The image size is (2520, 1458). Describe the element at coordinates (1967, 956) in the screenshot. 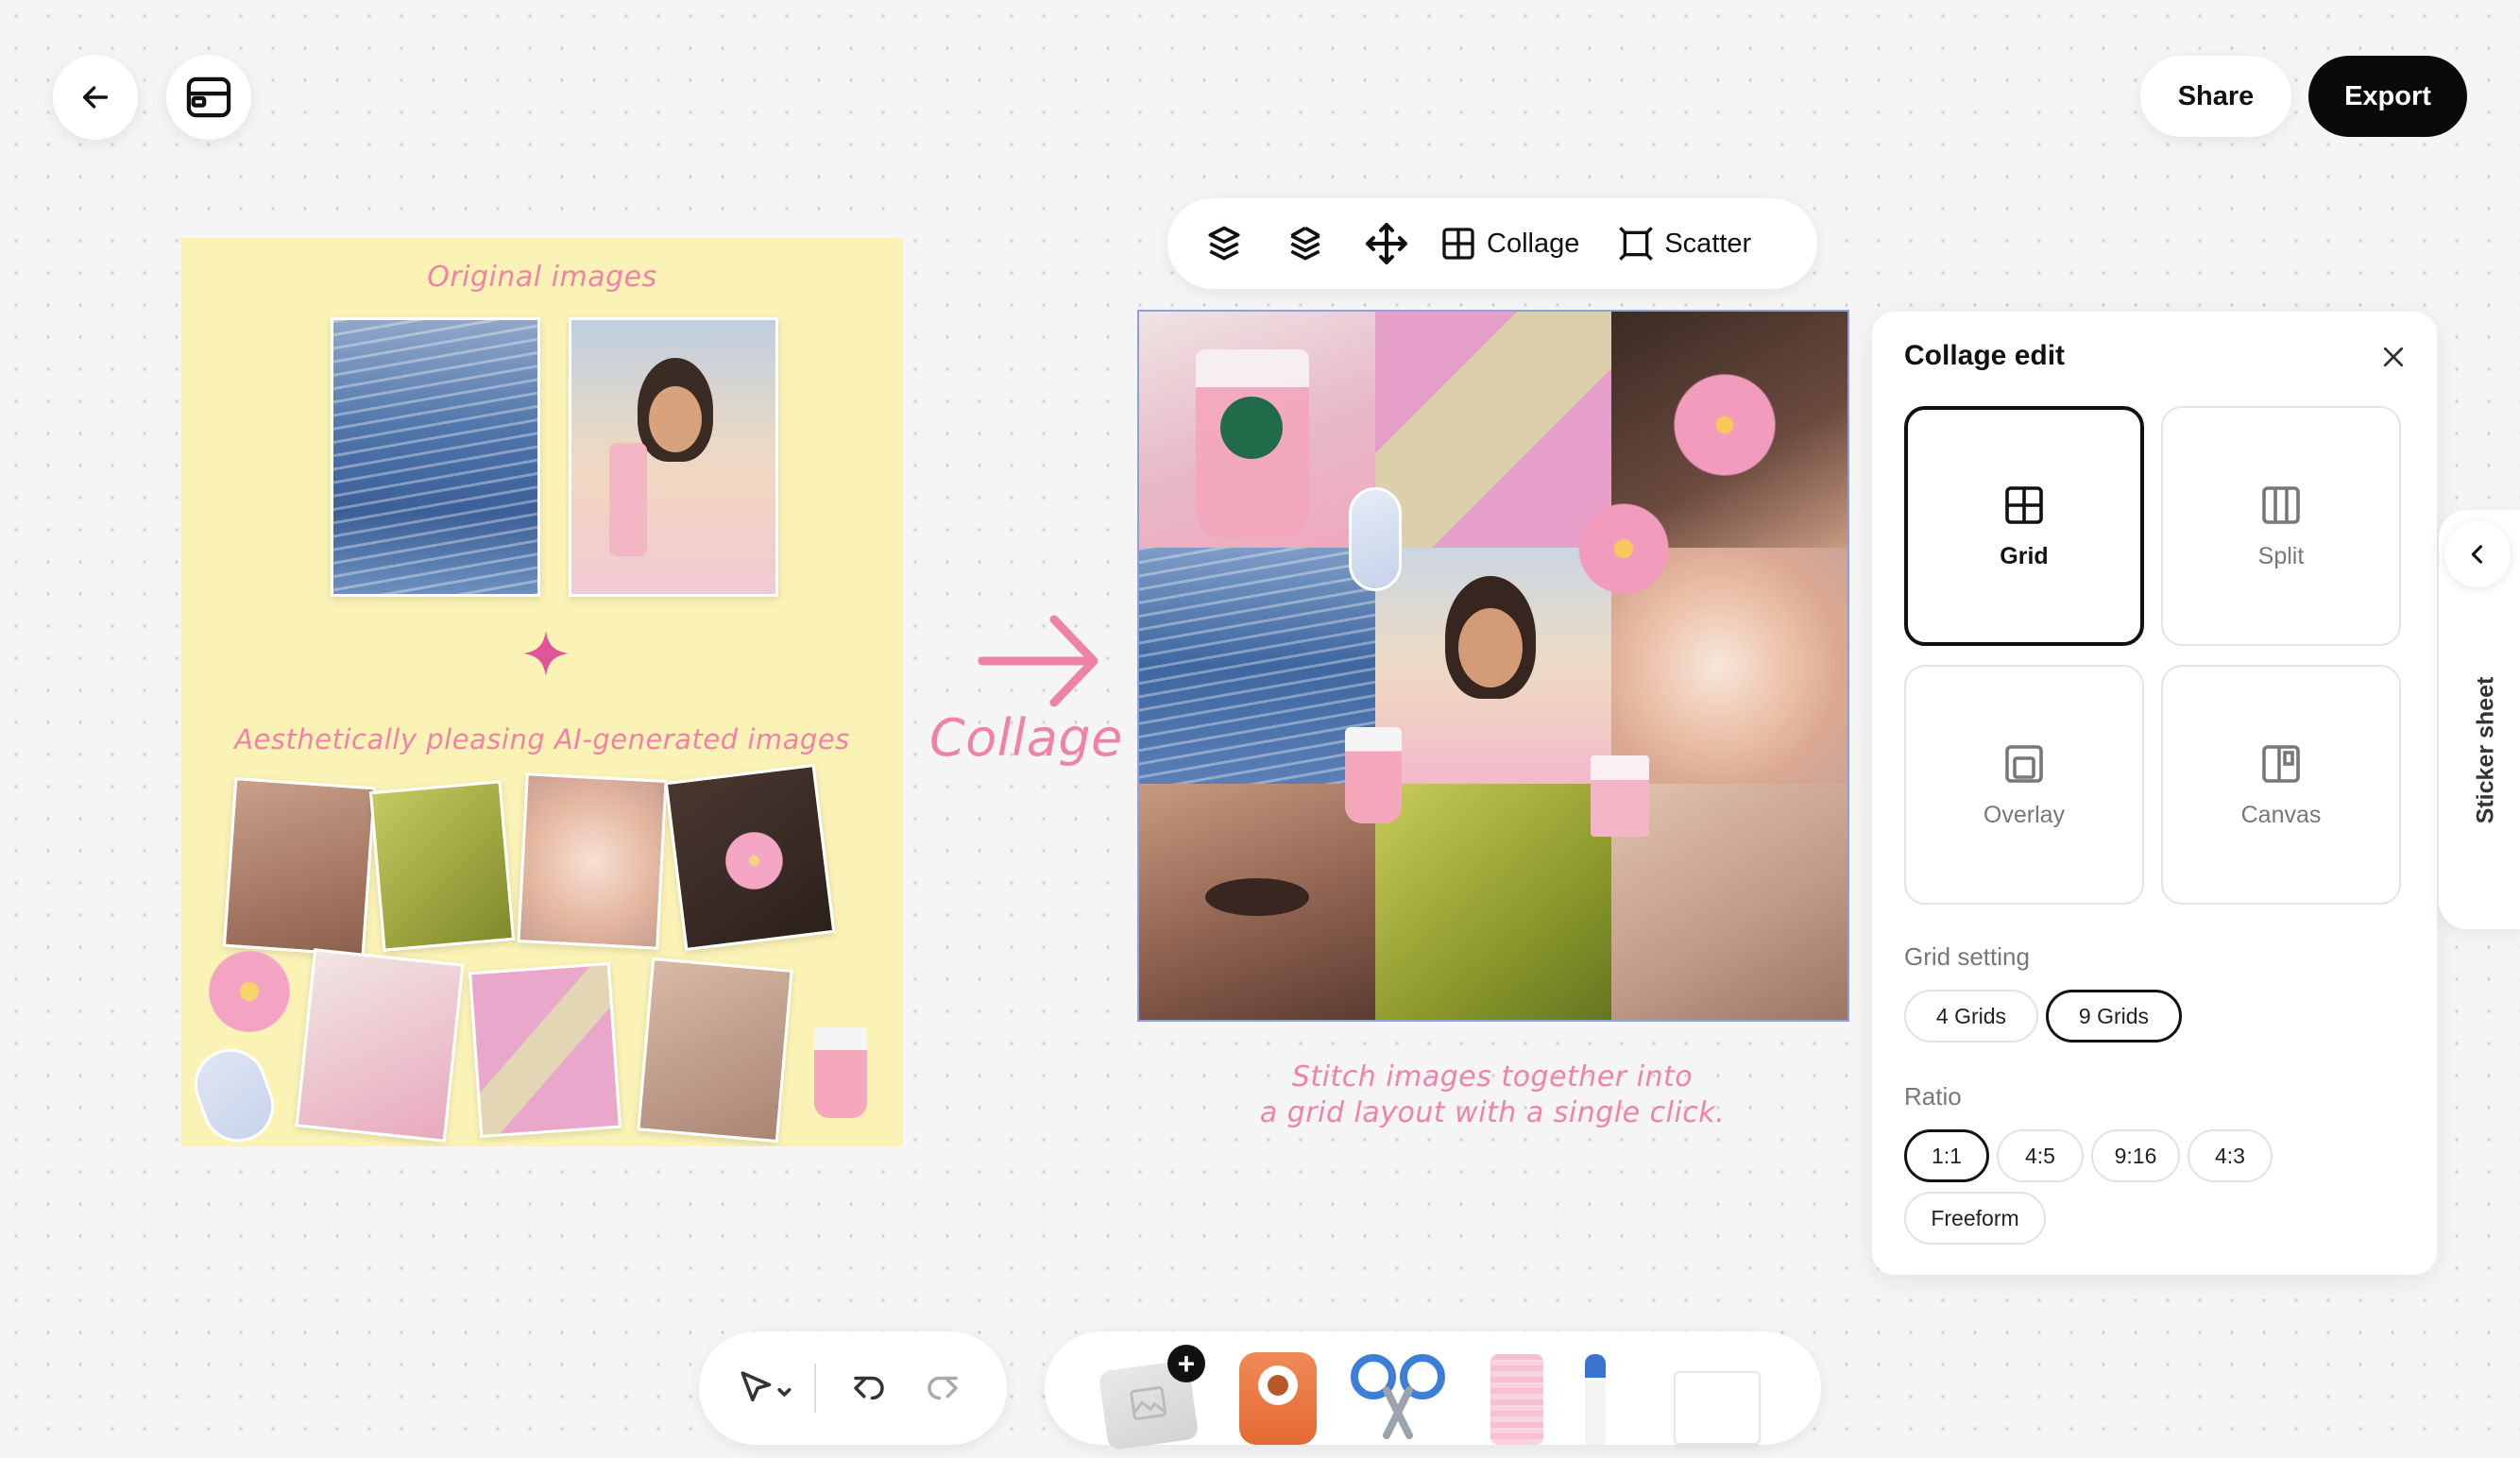

I see `grid-setting-label: Grid setting` at that location.